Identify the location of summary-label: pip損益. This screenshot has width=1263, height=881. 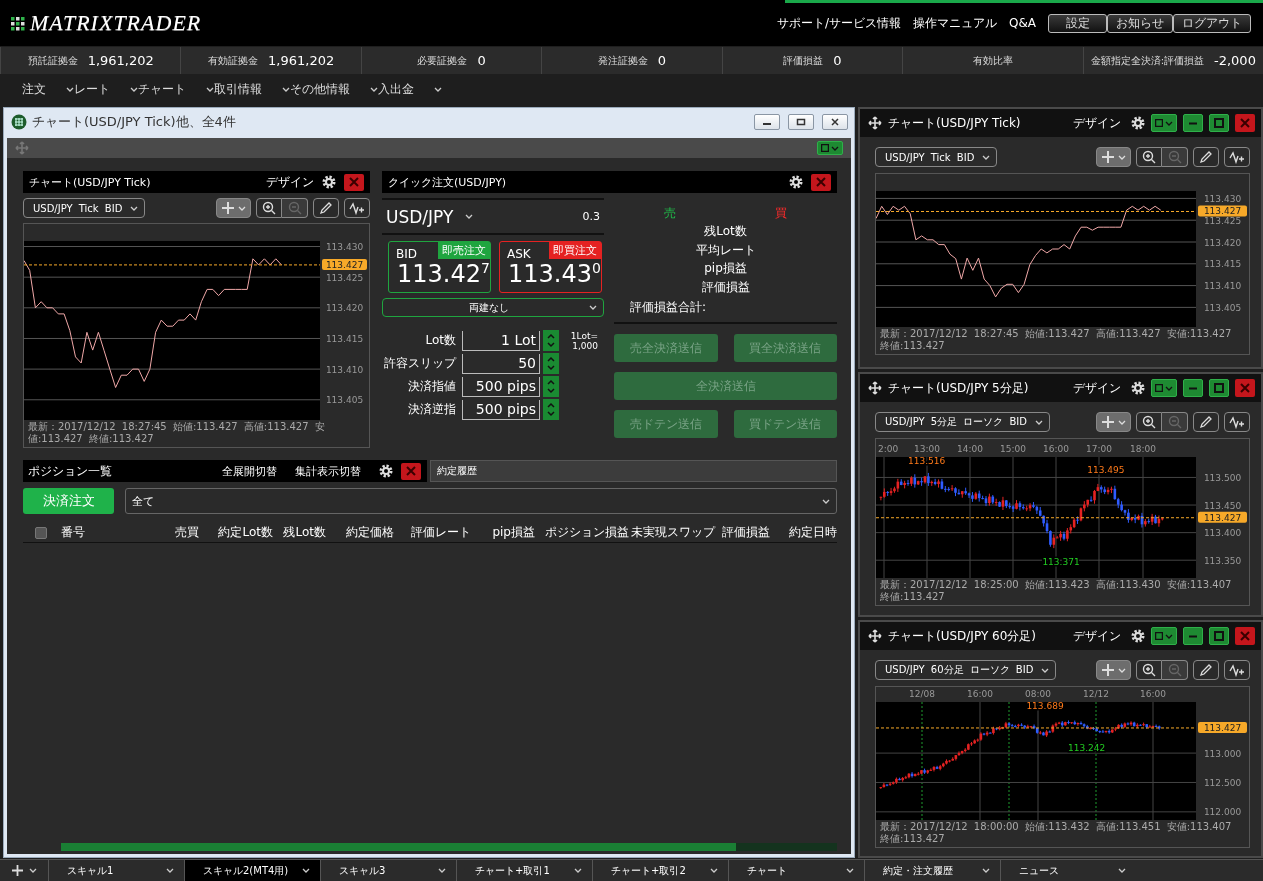
(725, 268).